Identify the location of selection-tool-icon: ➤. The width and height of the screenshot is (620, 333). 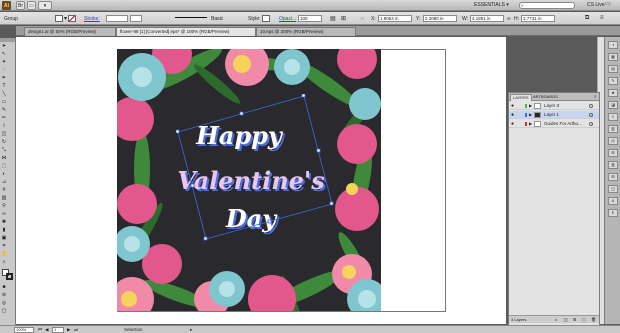
(4, 46).